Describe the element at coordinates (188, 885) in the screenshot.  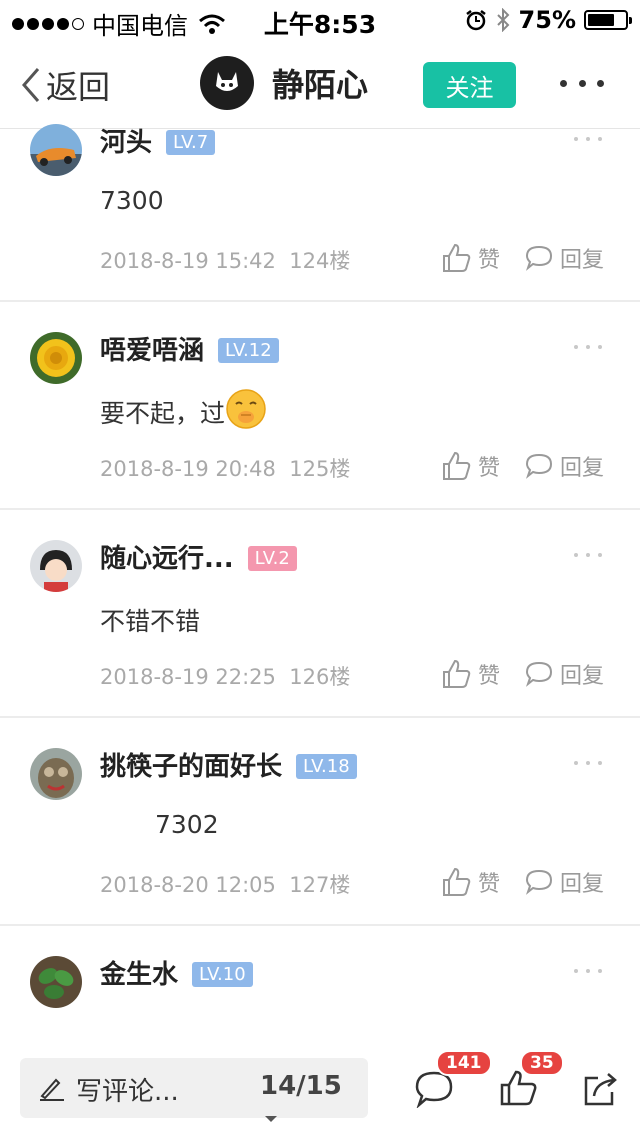
I see `comment-date: 2018-8-20 12:05` at that location.